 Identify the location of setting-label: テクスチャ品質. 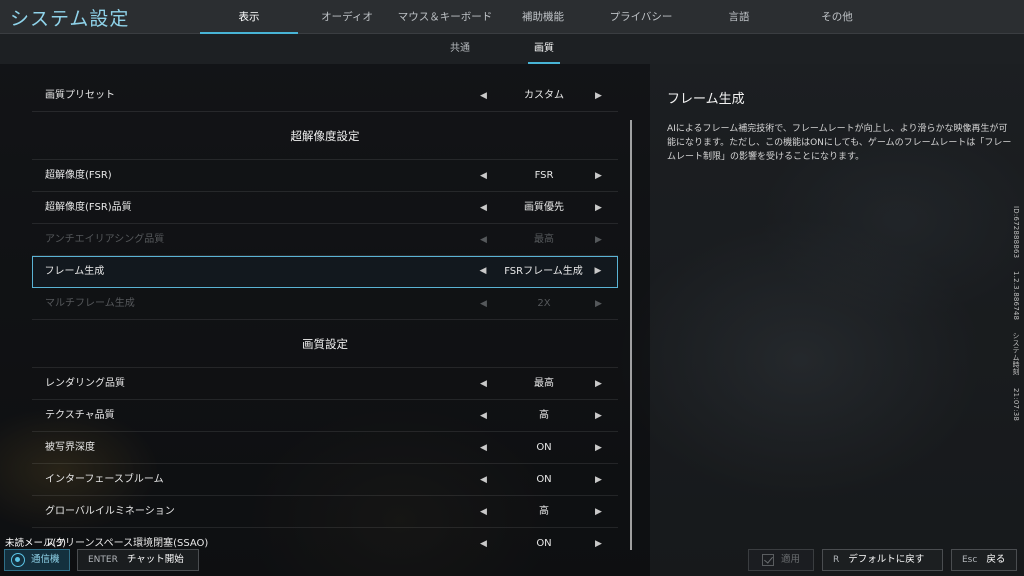
(80, 415).